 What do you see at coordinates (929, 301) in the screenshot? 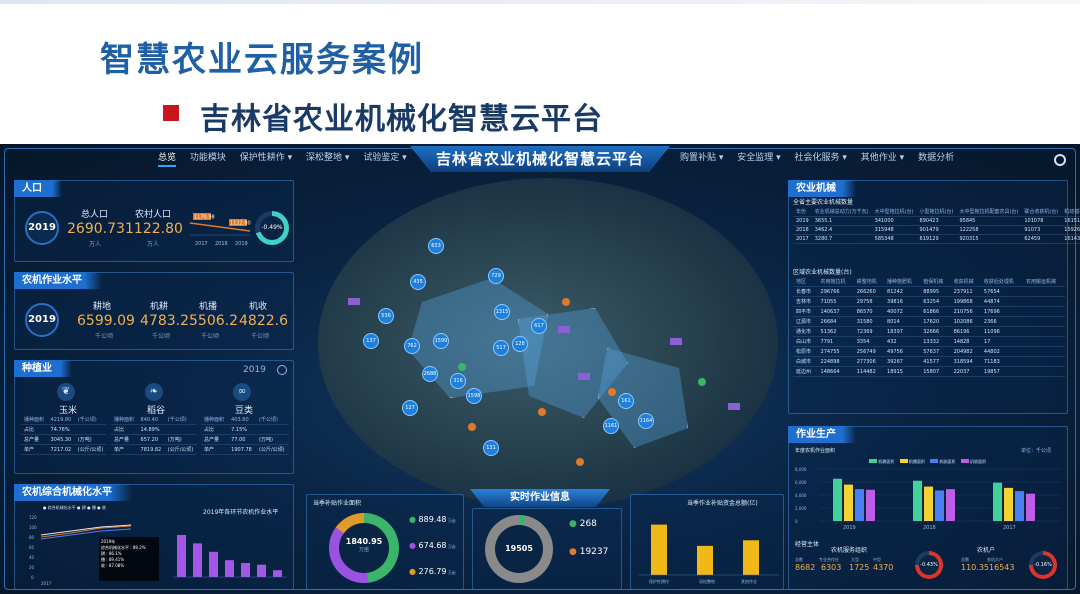
I see `table-row: 吉林市 71055 29758 39816 63254 199868 44874` at bounding box center [929, 301].